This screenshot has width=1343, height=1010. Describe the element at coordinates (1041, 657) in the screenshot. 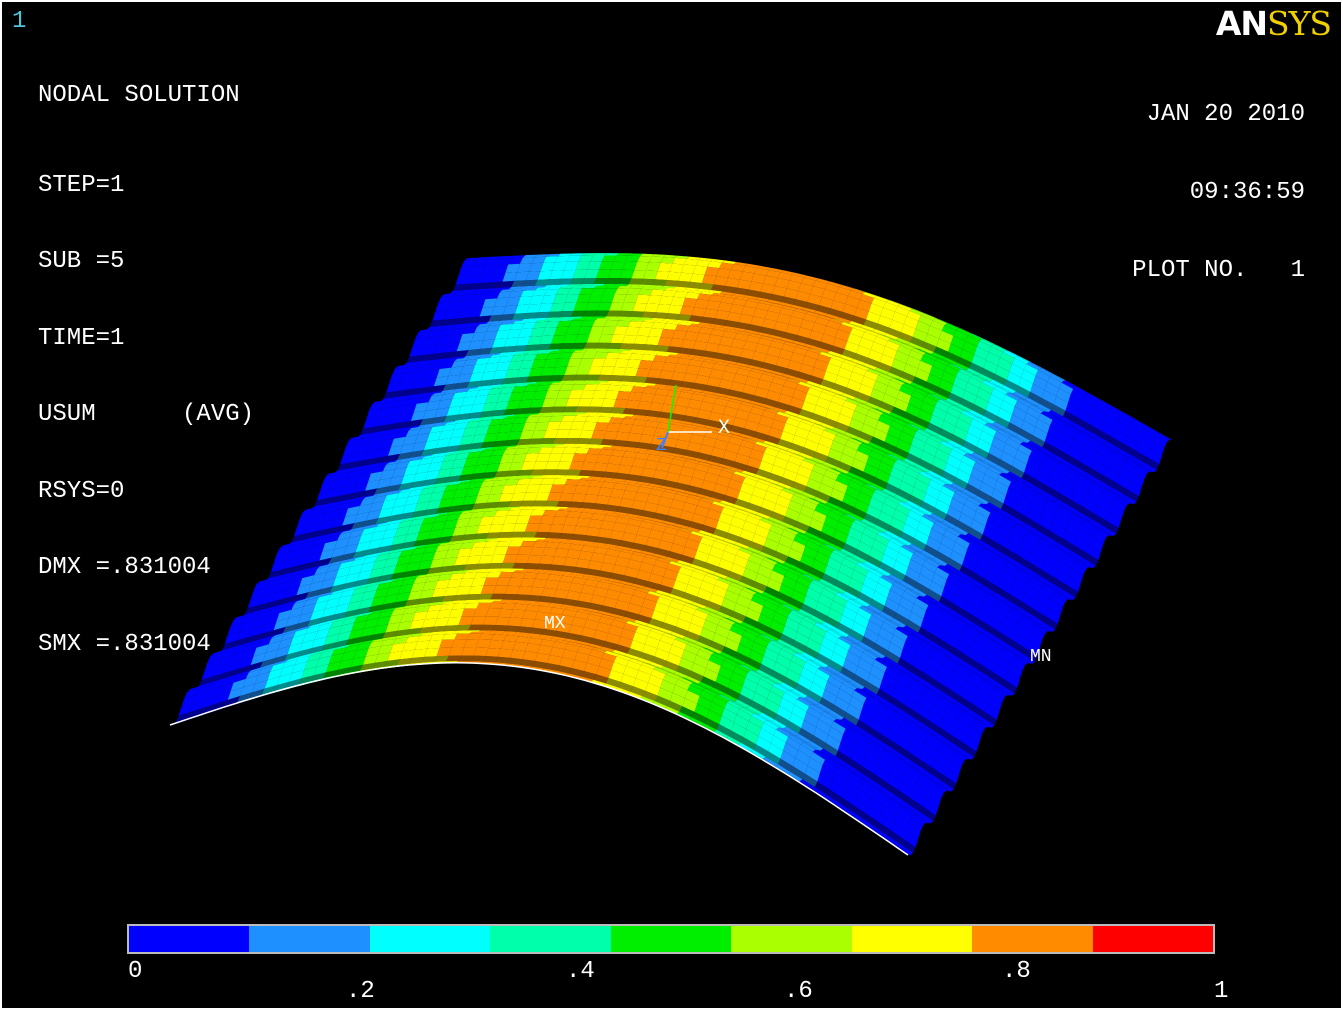

I see `min-label: MN` at that location.